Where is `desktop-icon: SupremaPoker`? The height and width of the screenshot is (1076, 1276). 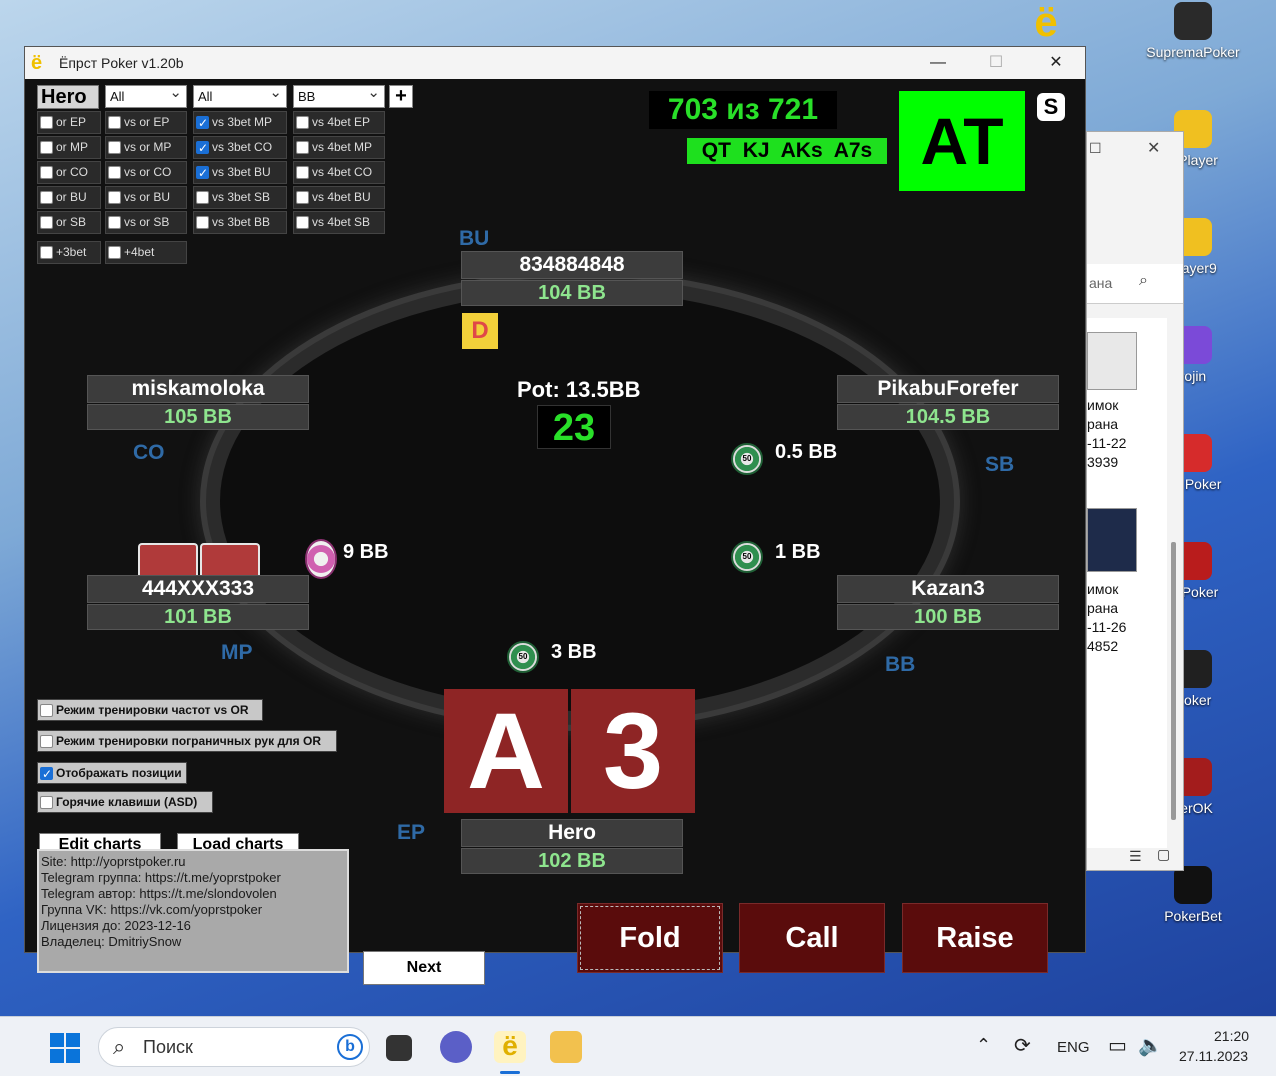 desktop-icon: SupremaPoker is located at coordinates (1193, 31).